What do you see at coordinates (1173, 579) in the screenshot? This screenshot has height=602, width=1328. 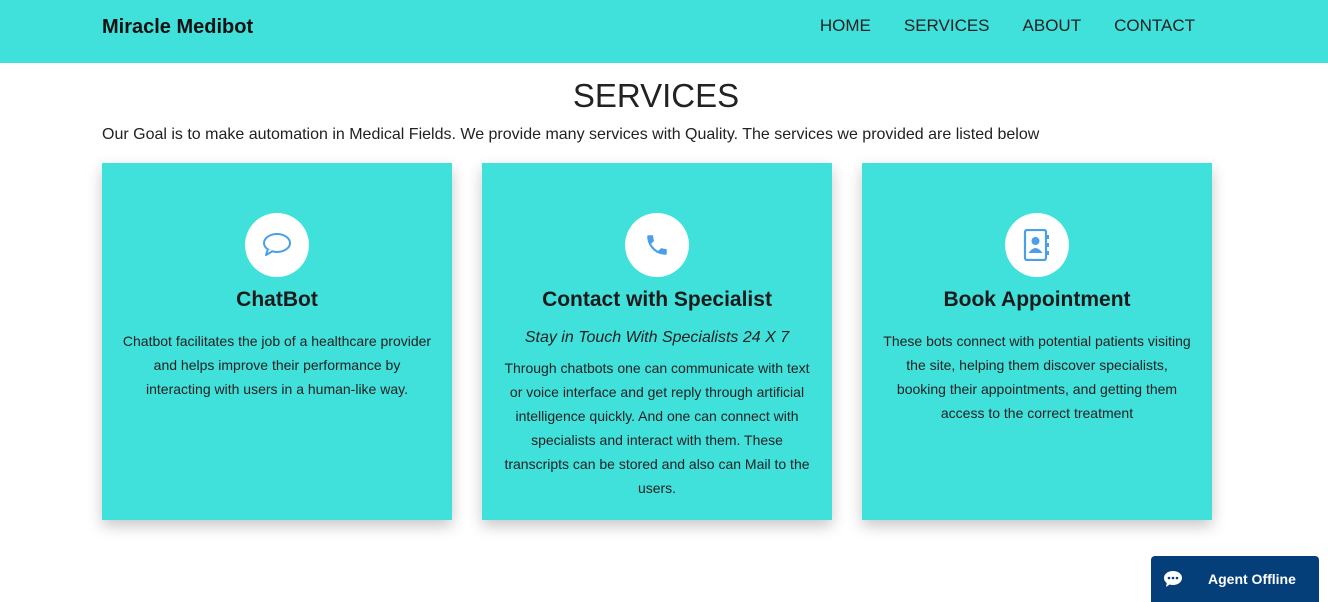 I see `chat-icon` at bounding box center [1173, 579].